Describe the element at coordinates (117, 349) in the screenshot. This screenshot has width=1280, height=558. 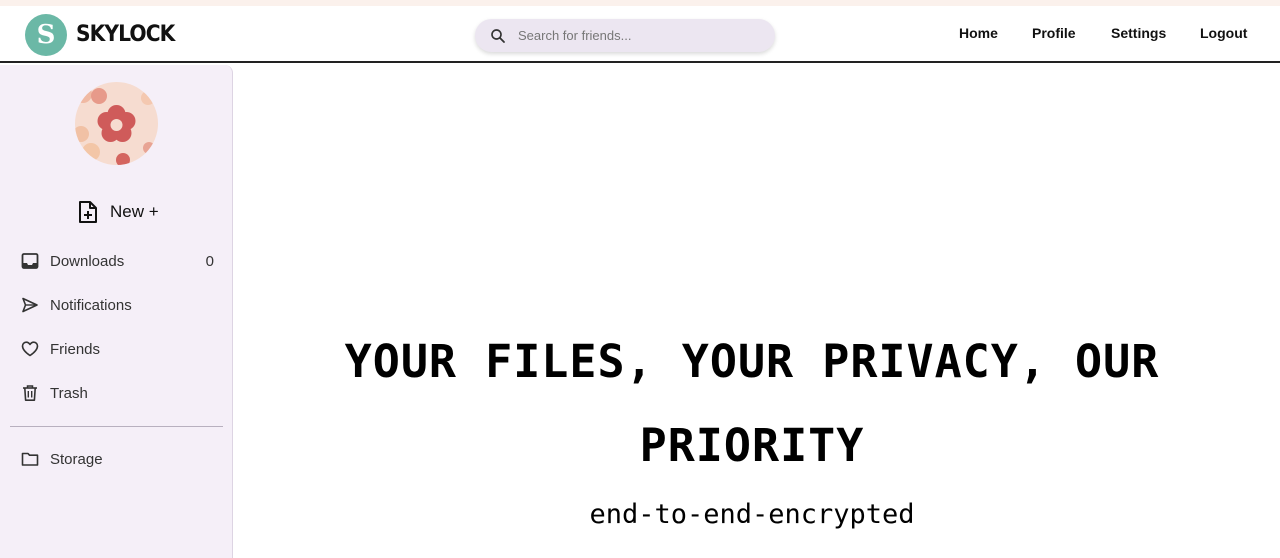
I see `sidebar-item-friends: Friends` at that location.